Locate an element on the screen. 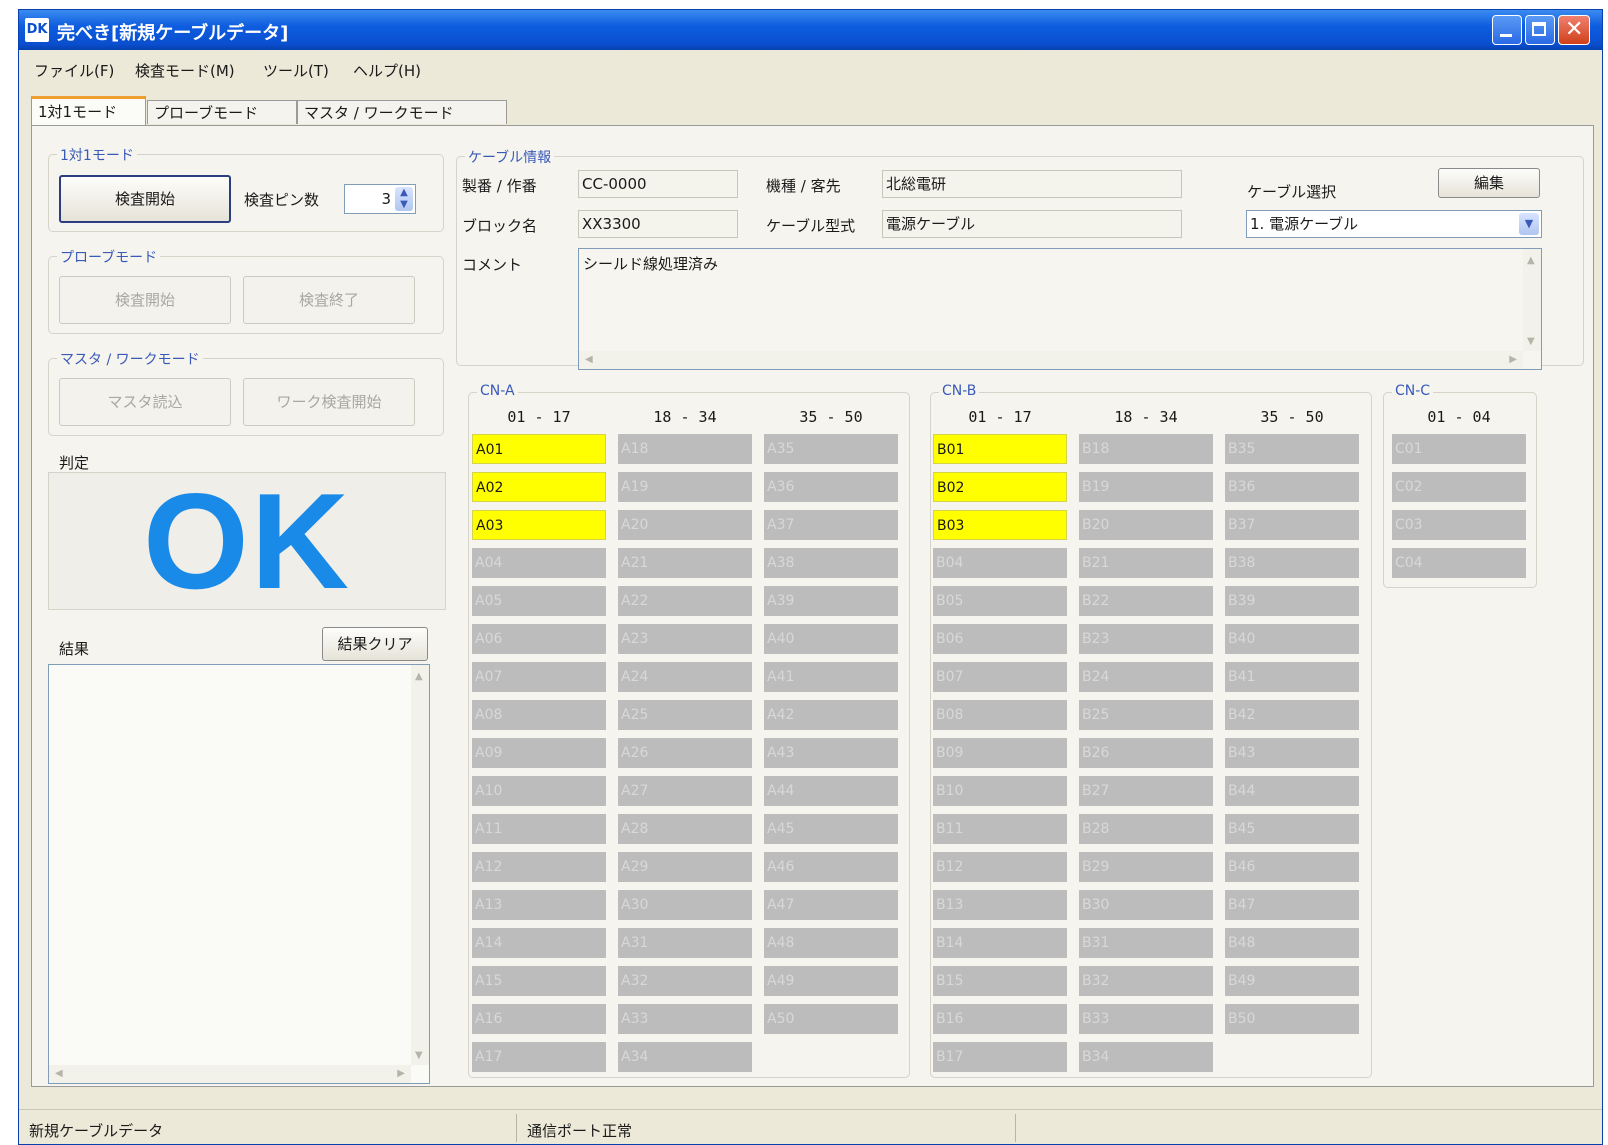 The image size is (1608, 1145). pin-a40: A40 is located at coordinates (831, 639).